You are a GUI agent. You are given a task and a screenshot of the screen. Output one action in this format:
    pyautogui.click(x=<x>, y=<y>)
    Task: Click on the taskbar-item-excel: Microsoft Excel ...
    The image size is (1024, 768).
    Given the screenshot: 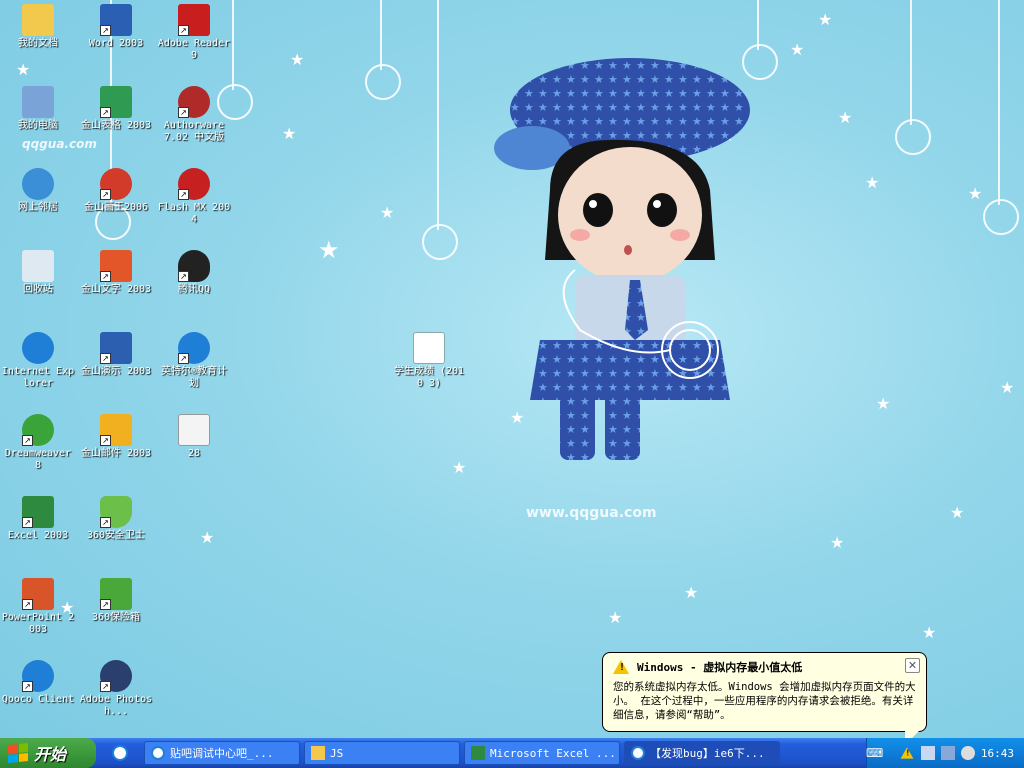 What is the action you would take?
    pyautogui.click(x=542, y=753)
    